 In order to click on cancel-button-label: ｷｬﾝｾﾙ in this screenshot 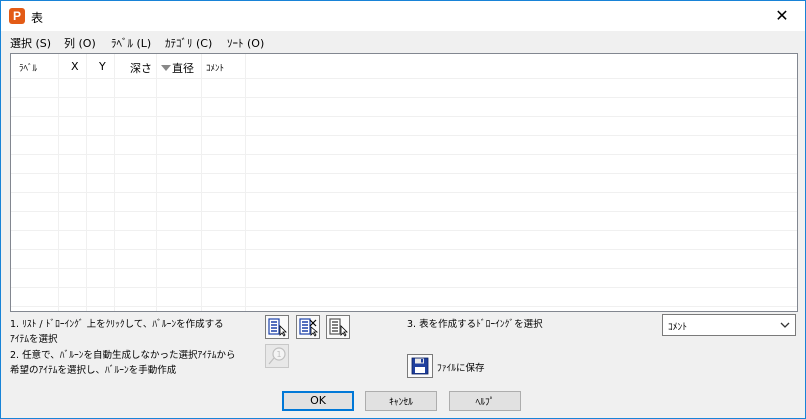, I will do `click(401, 402)`.